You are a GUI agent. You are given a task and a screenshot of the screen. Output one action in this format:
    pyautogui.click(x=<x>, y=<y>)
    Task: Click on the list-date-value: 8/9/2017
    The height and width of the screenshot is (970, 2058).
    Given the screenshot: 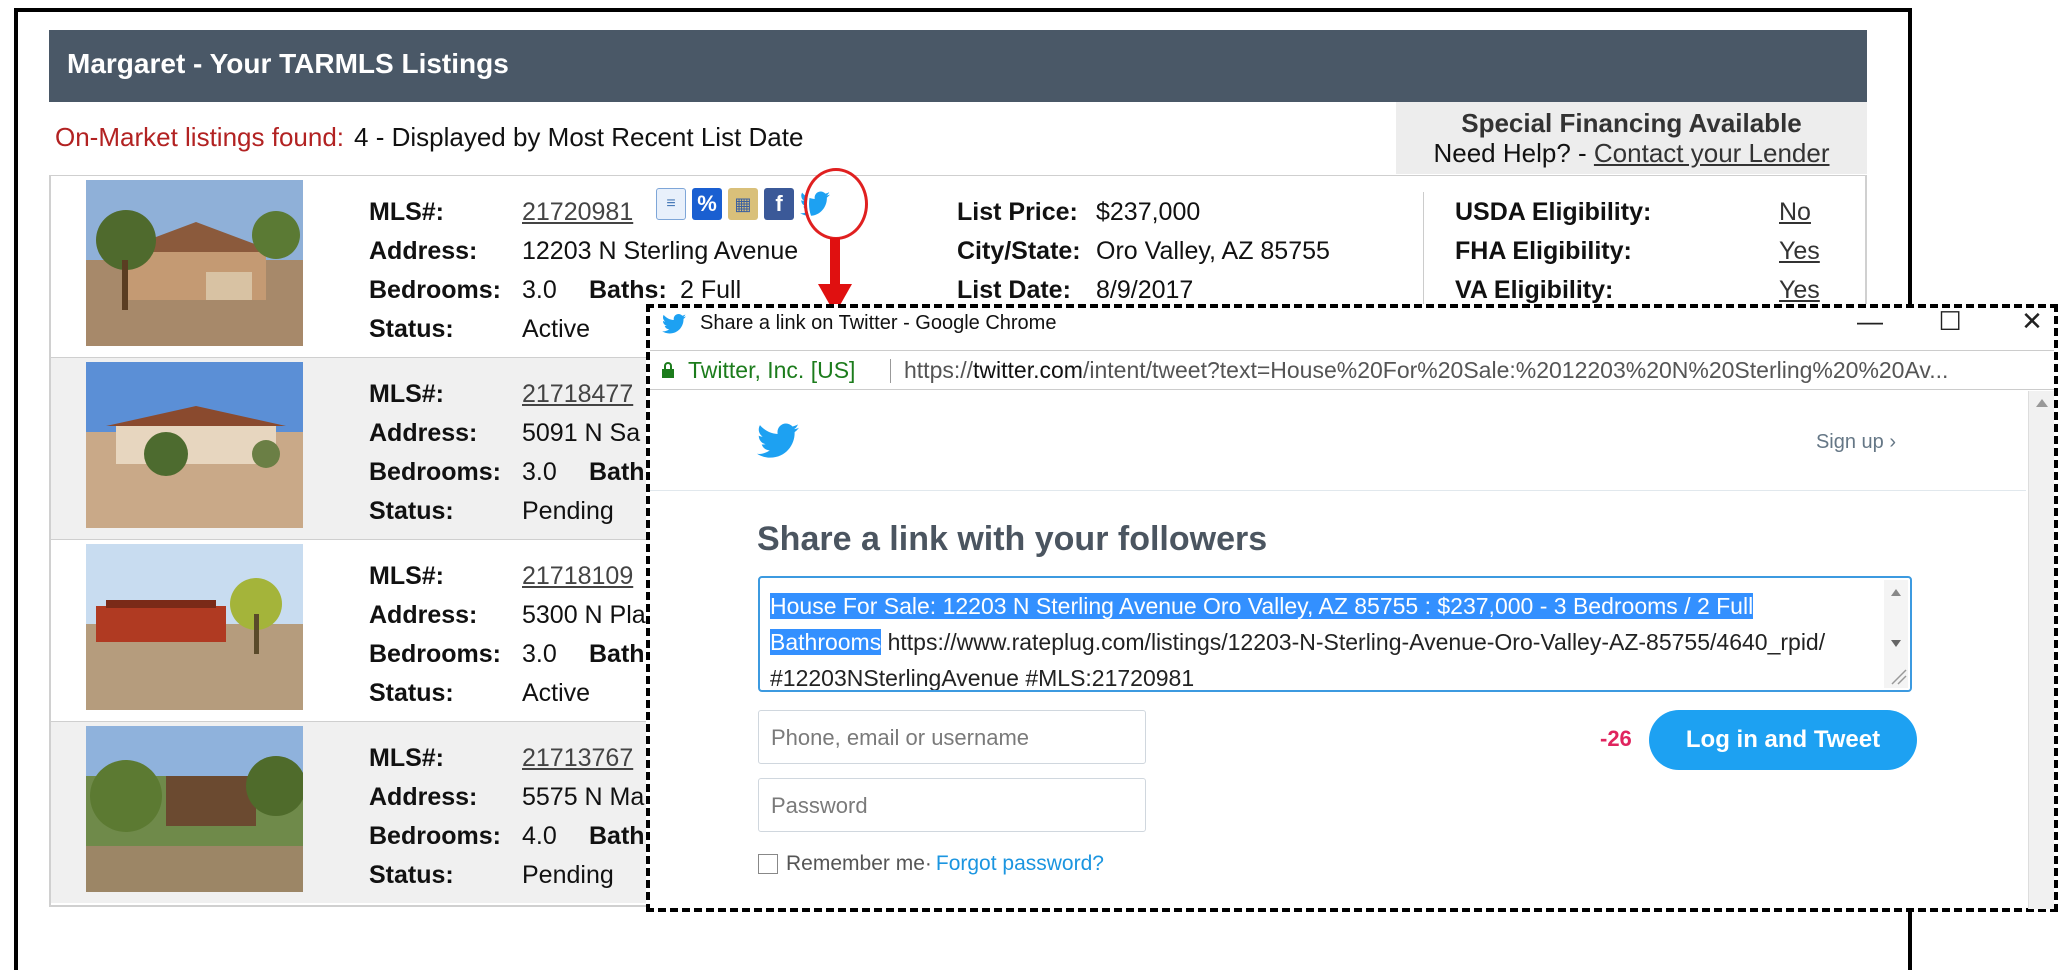 What is the action you would take?
    pyautogui.click(x=1145, y=290)
    